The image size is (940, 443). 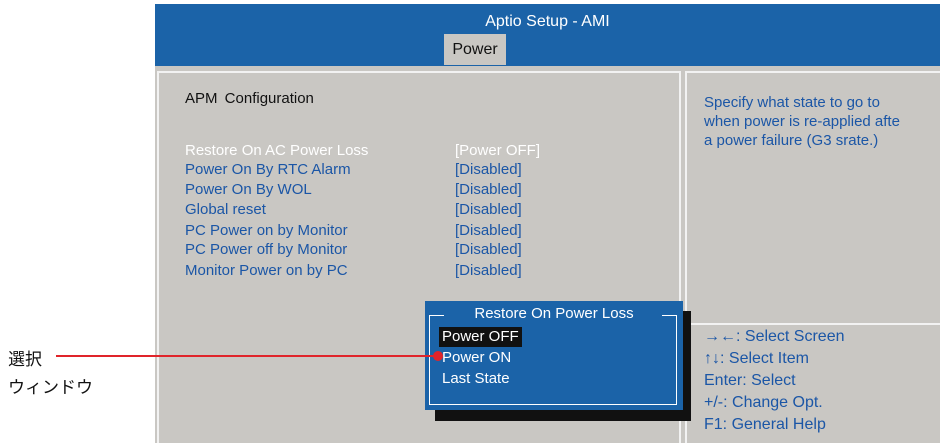 I want to click on setting-label: PC Power on by Monitor, so click(x=266, y=230).